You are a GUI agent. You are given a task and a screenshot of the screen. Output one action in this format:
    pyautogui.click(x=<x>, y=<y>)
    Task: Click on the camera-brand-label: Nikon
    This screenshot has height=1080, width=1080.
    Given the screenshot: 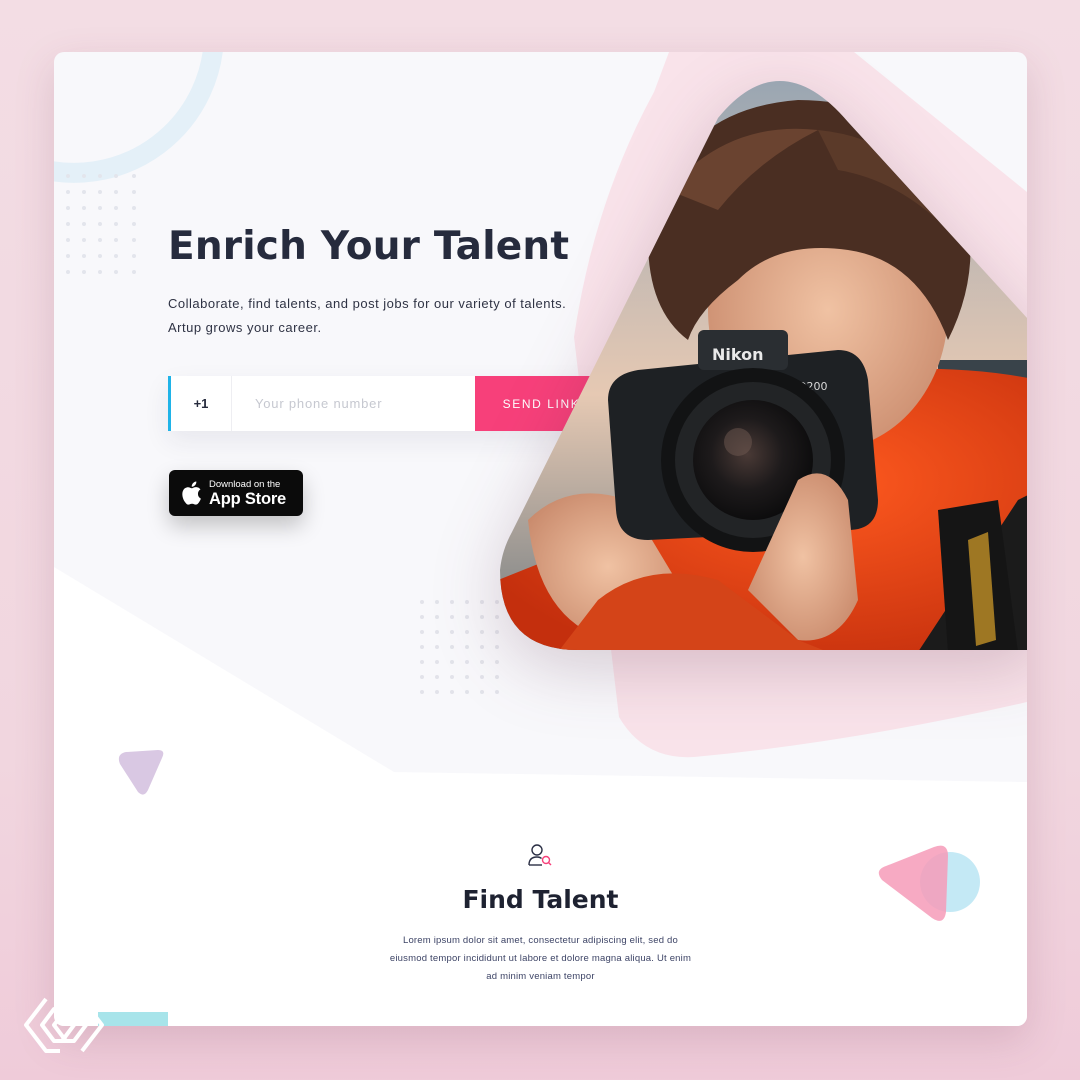 What is the action you would take?
    pyautogui.click(x=737, y=354)
    